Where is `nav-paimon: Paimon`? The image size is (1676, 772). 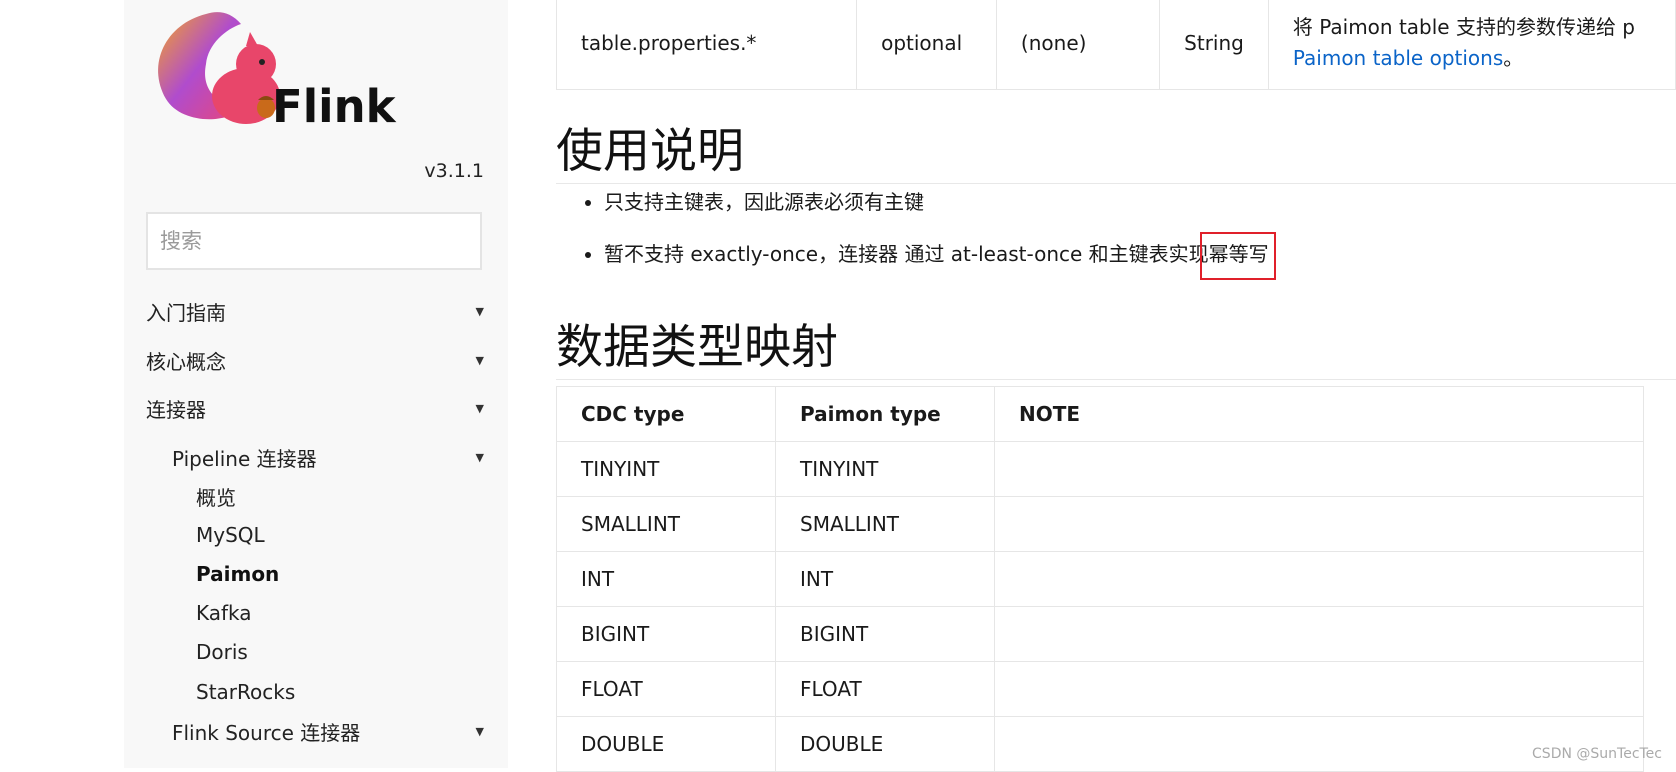 nav-paimon: Paimon is located at coordinates (340, 574).